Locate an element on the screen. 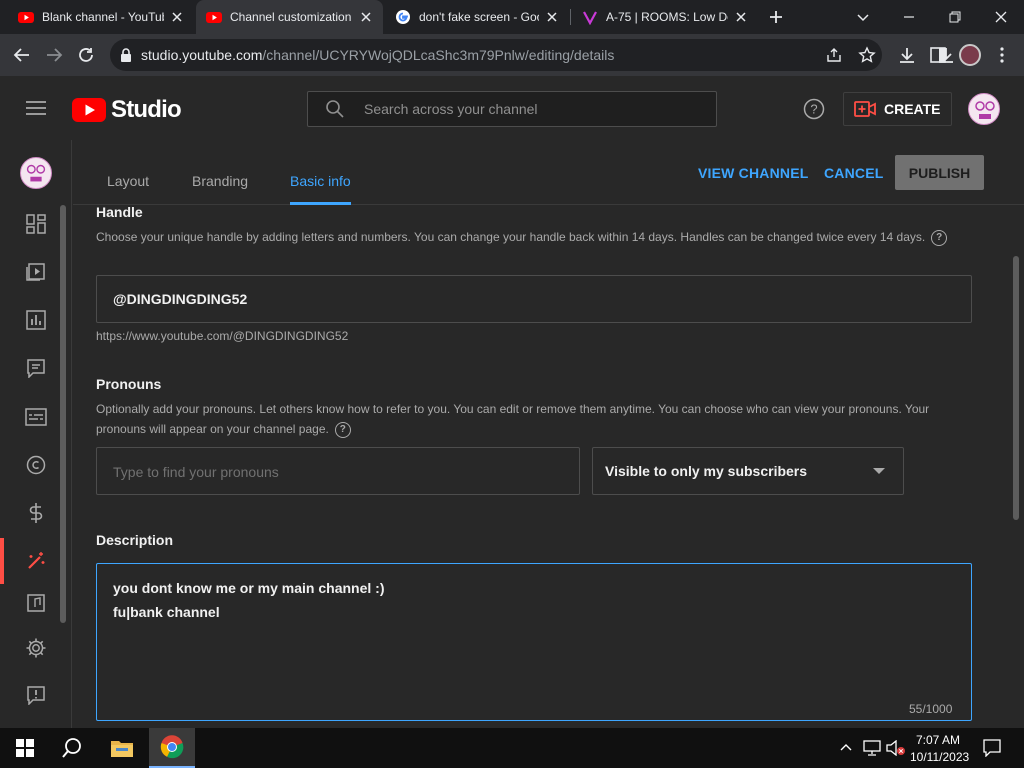 The width and height of the screenshot is (1024, 768). file-explorer-button is located at coordinates (122, 748).